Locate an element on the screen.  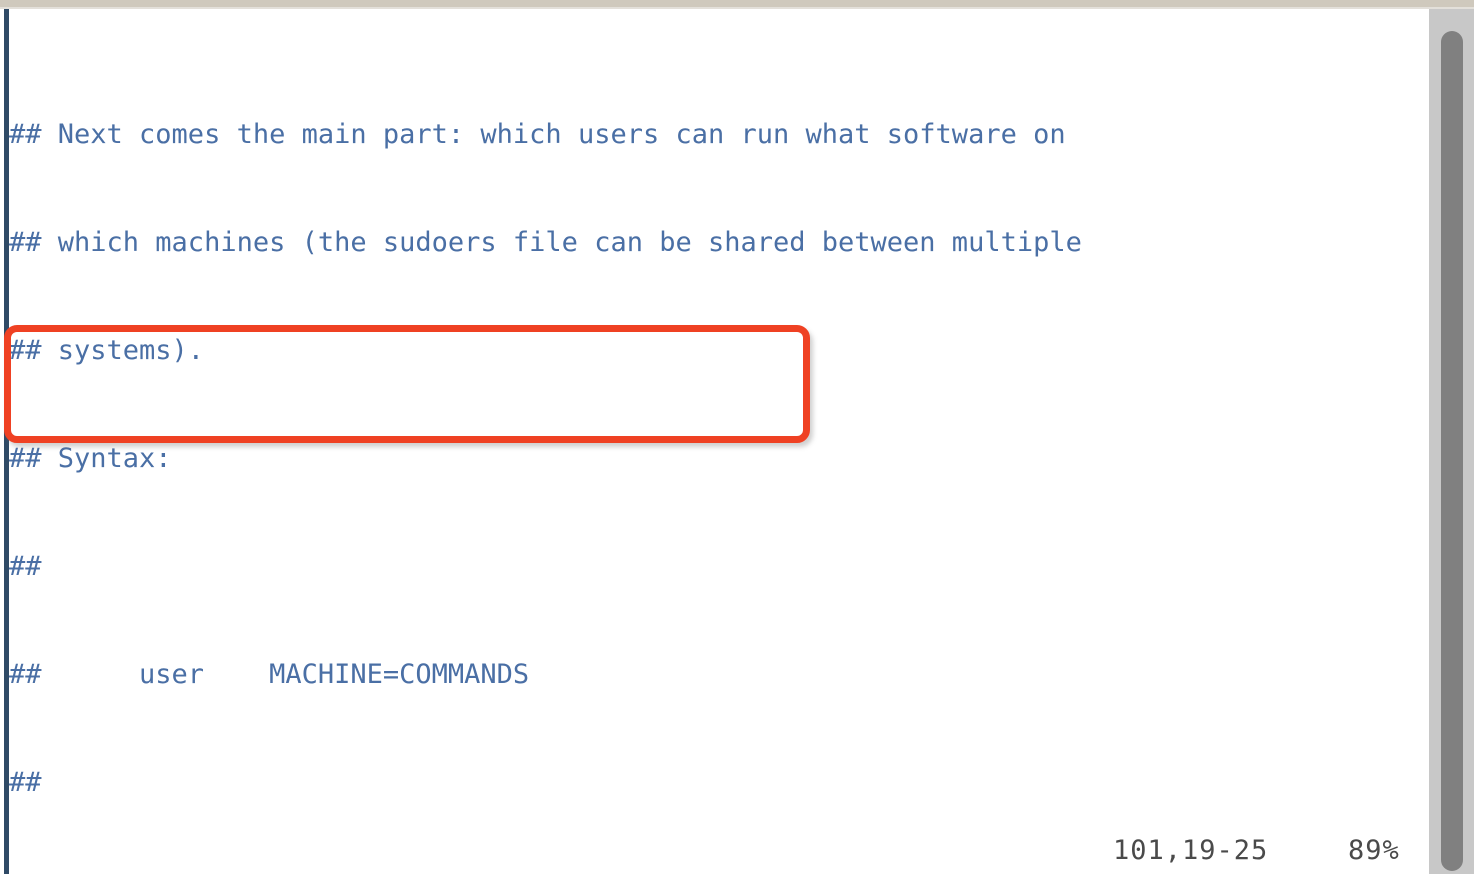
status-scroll-percent: 89% is located at coordinates (1374, 850).